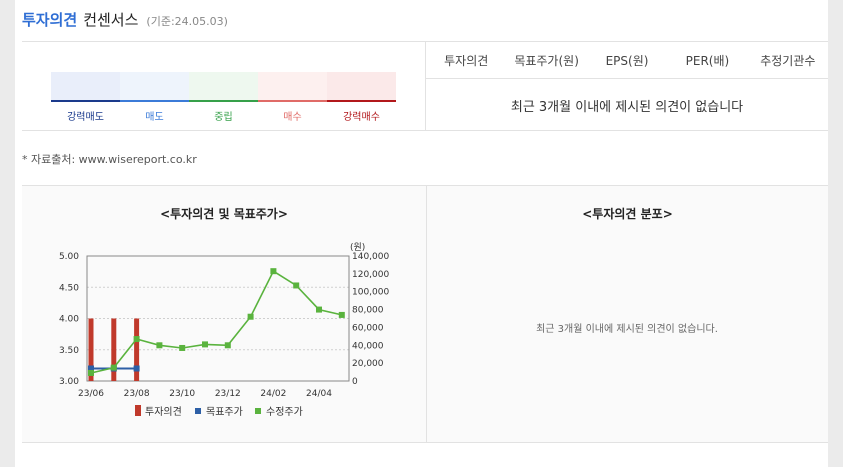  What do you see at coordinates (319, 394) in the screenshot?
I see `x-tick-label: 24/04` at bounding box center [319, 394].